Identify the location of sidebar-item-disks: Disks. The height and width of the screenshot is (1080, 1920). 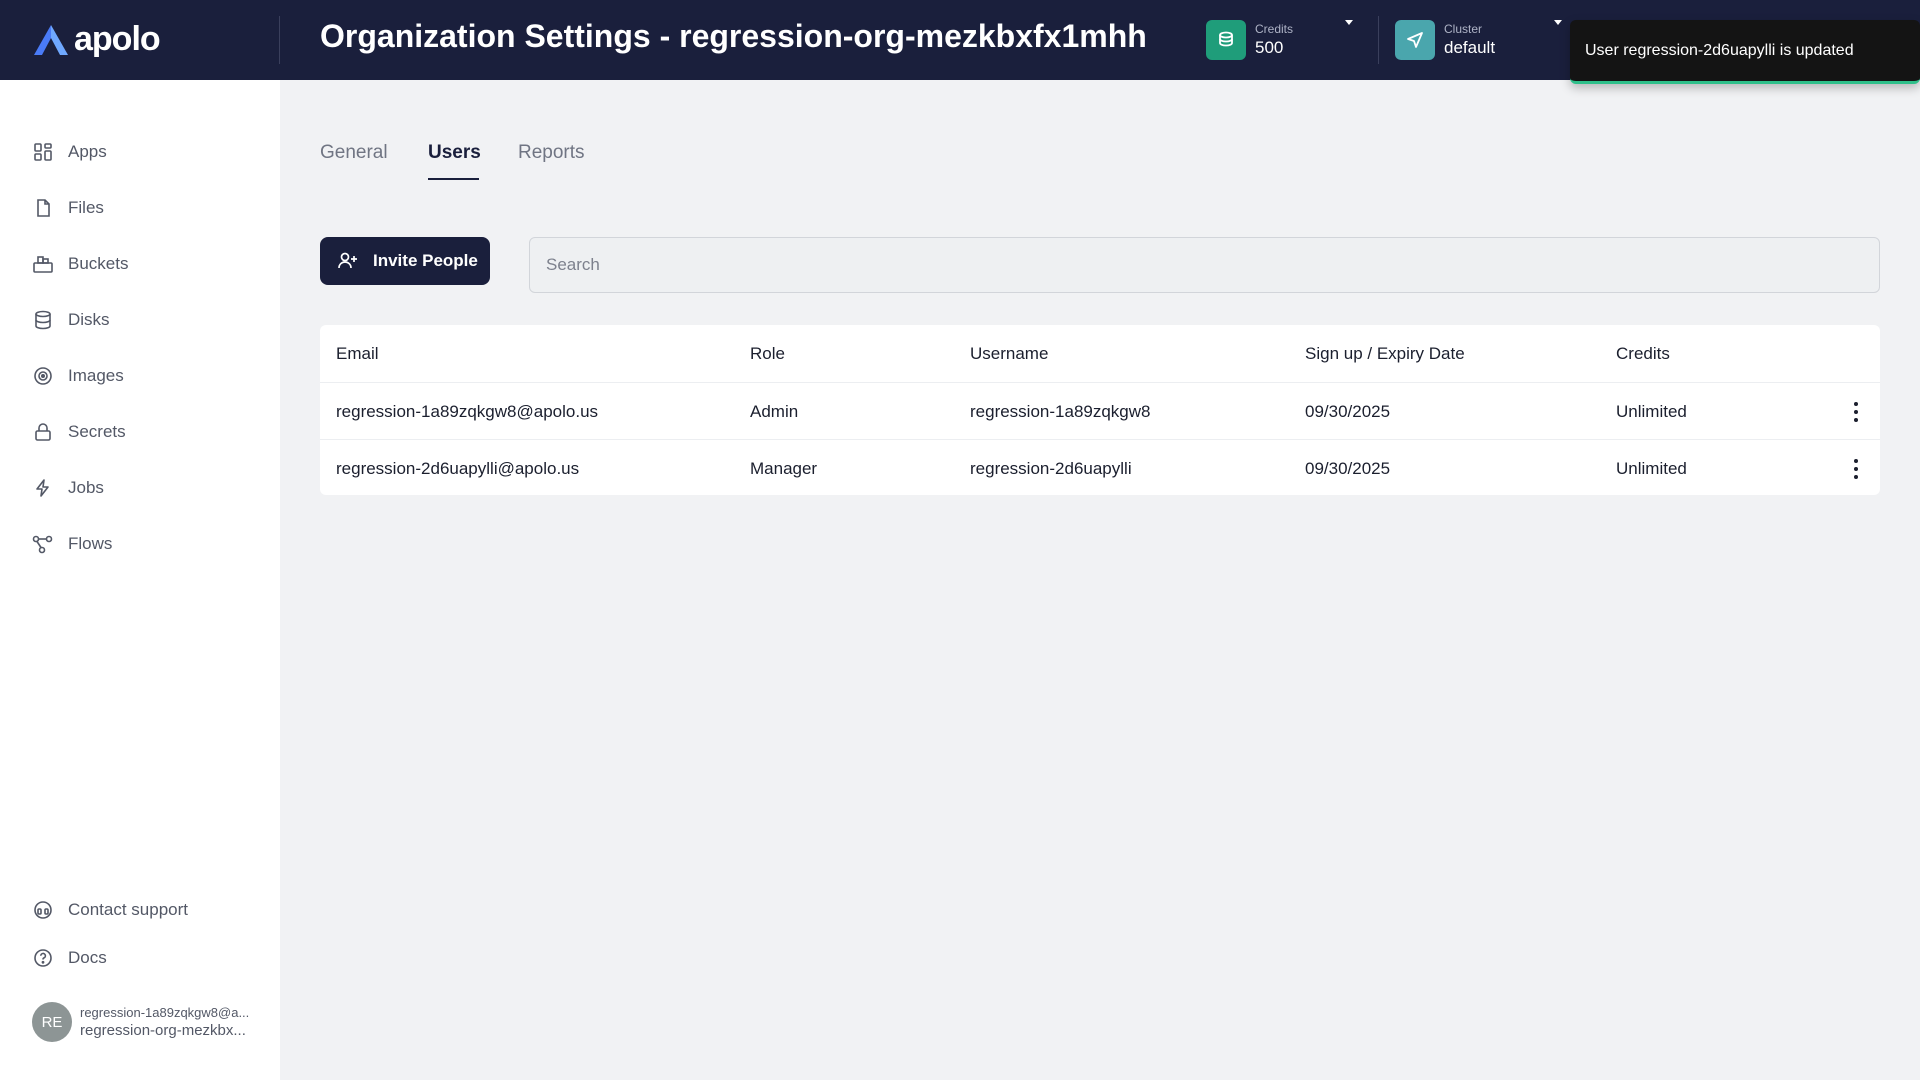
(71, 320).